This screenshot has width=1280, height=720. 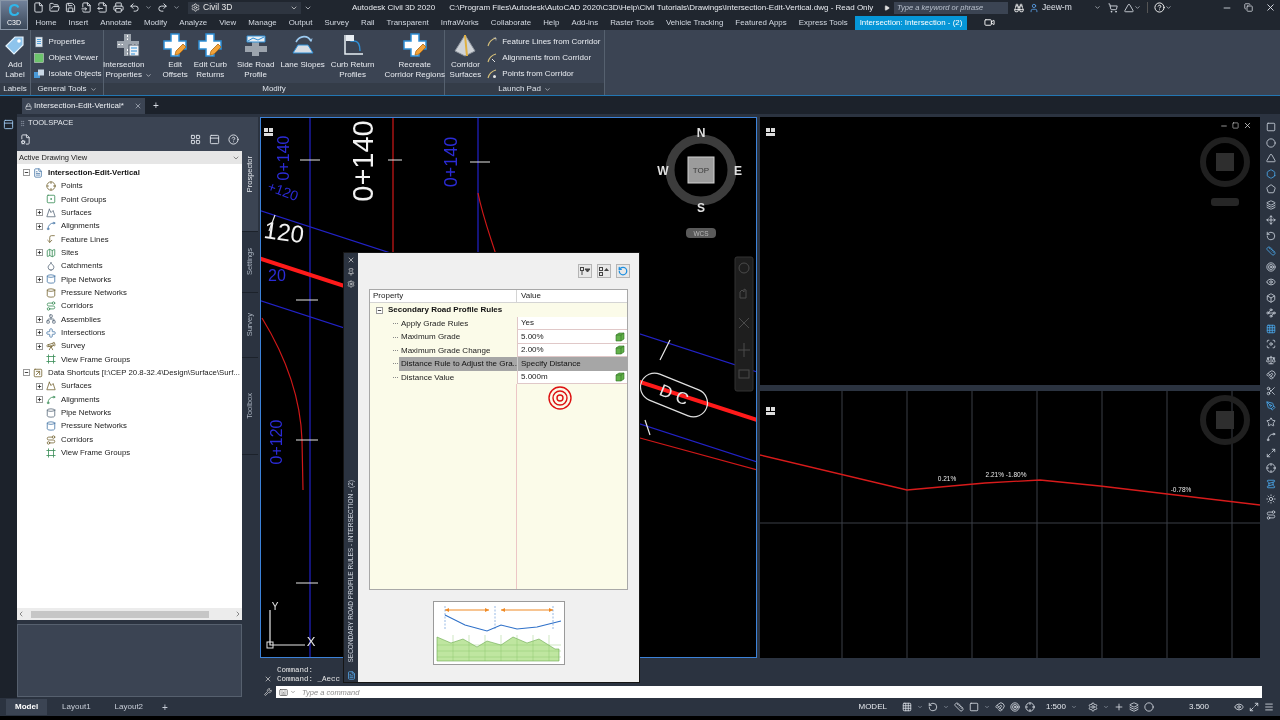 I want to click on cube-icon, so click(x=1271, y=297).